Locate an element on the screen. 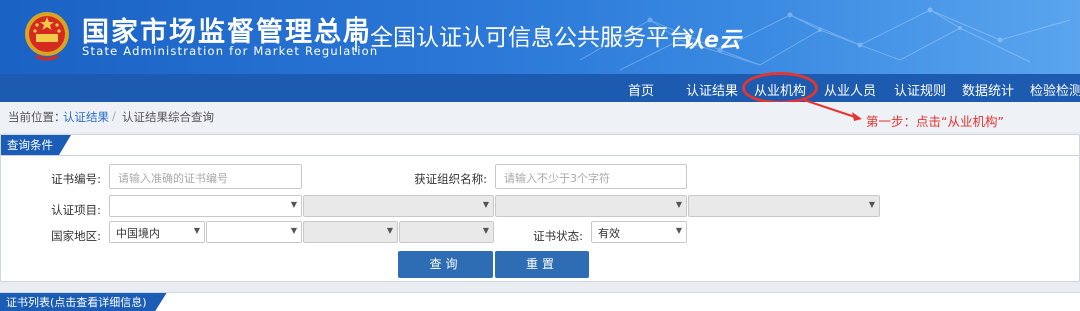 Image resolution: width=1080 pixels, height=311 pixels. org-name-label: 获证组织名称: is located at coordinates (450, 179).